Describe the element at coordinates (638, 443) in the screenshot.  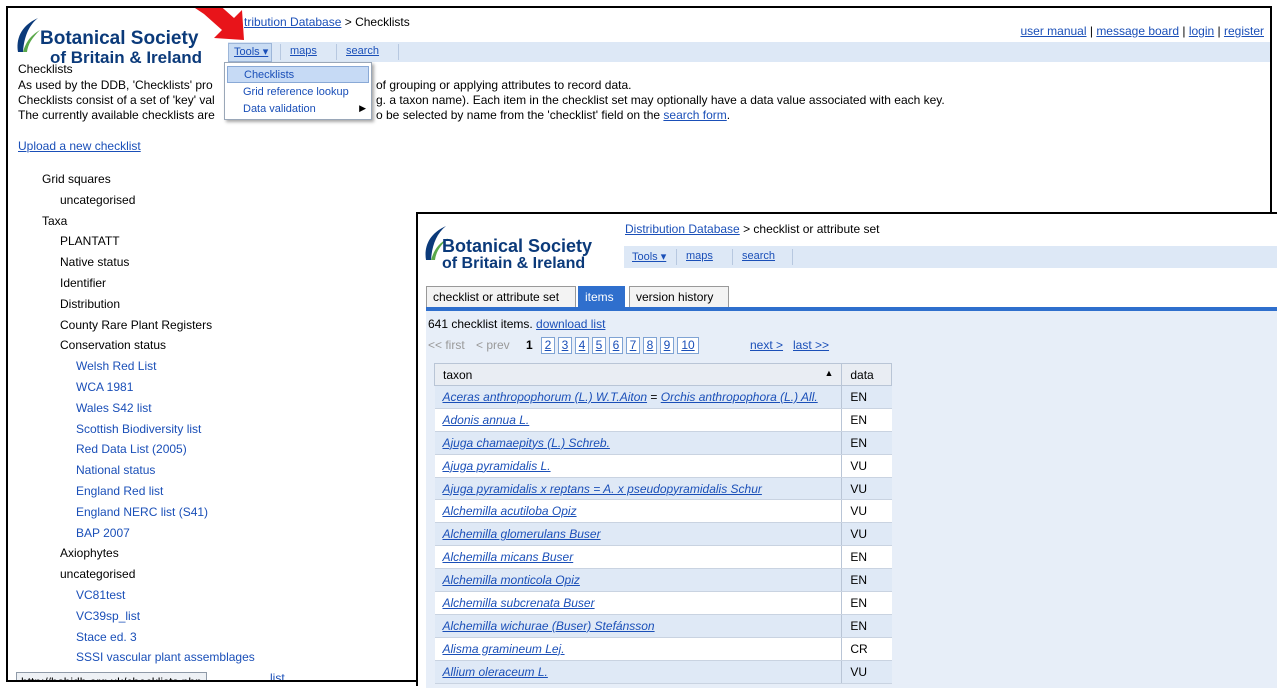
I see `taxon-cell: Ajuga chamaepitys (L.) Schreb.` at that location.